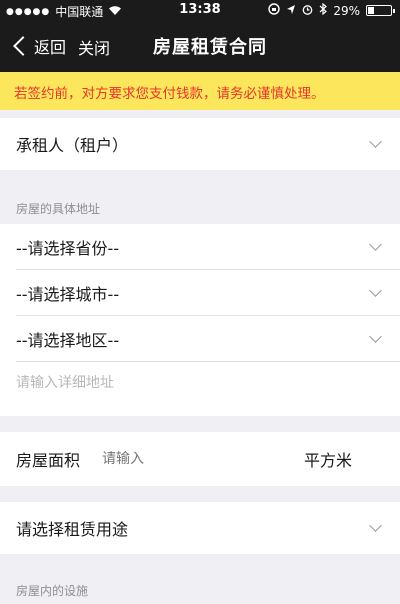  What do you see at coordinates (68, 294) in the screenshot?
I see `city-label: --请选择城市--` at bounding box center [68, 294].